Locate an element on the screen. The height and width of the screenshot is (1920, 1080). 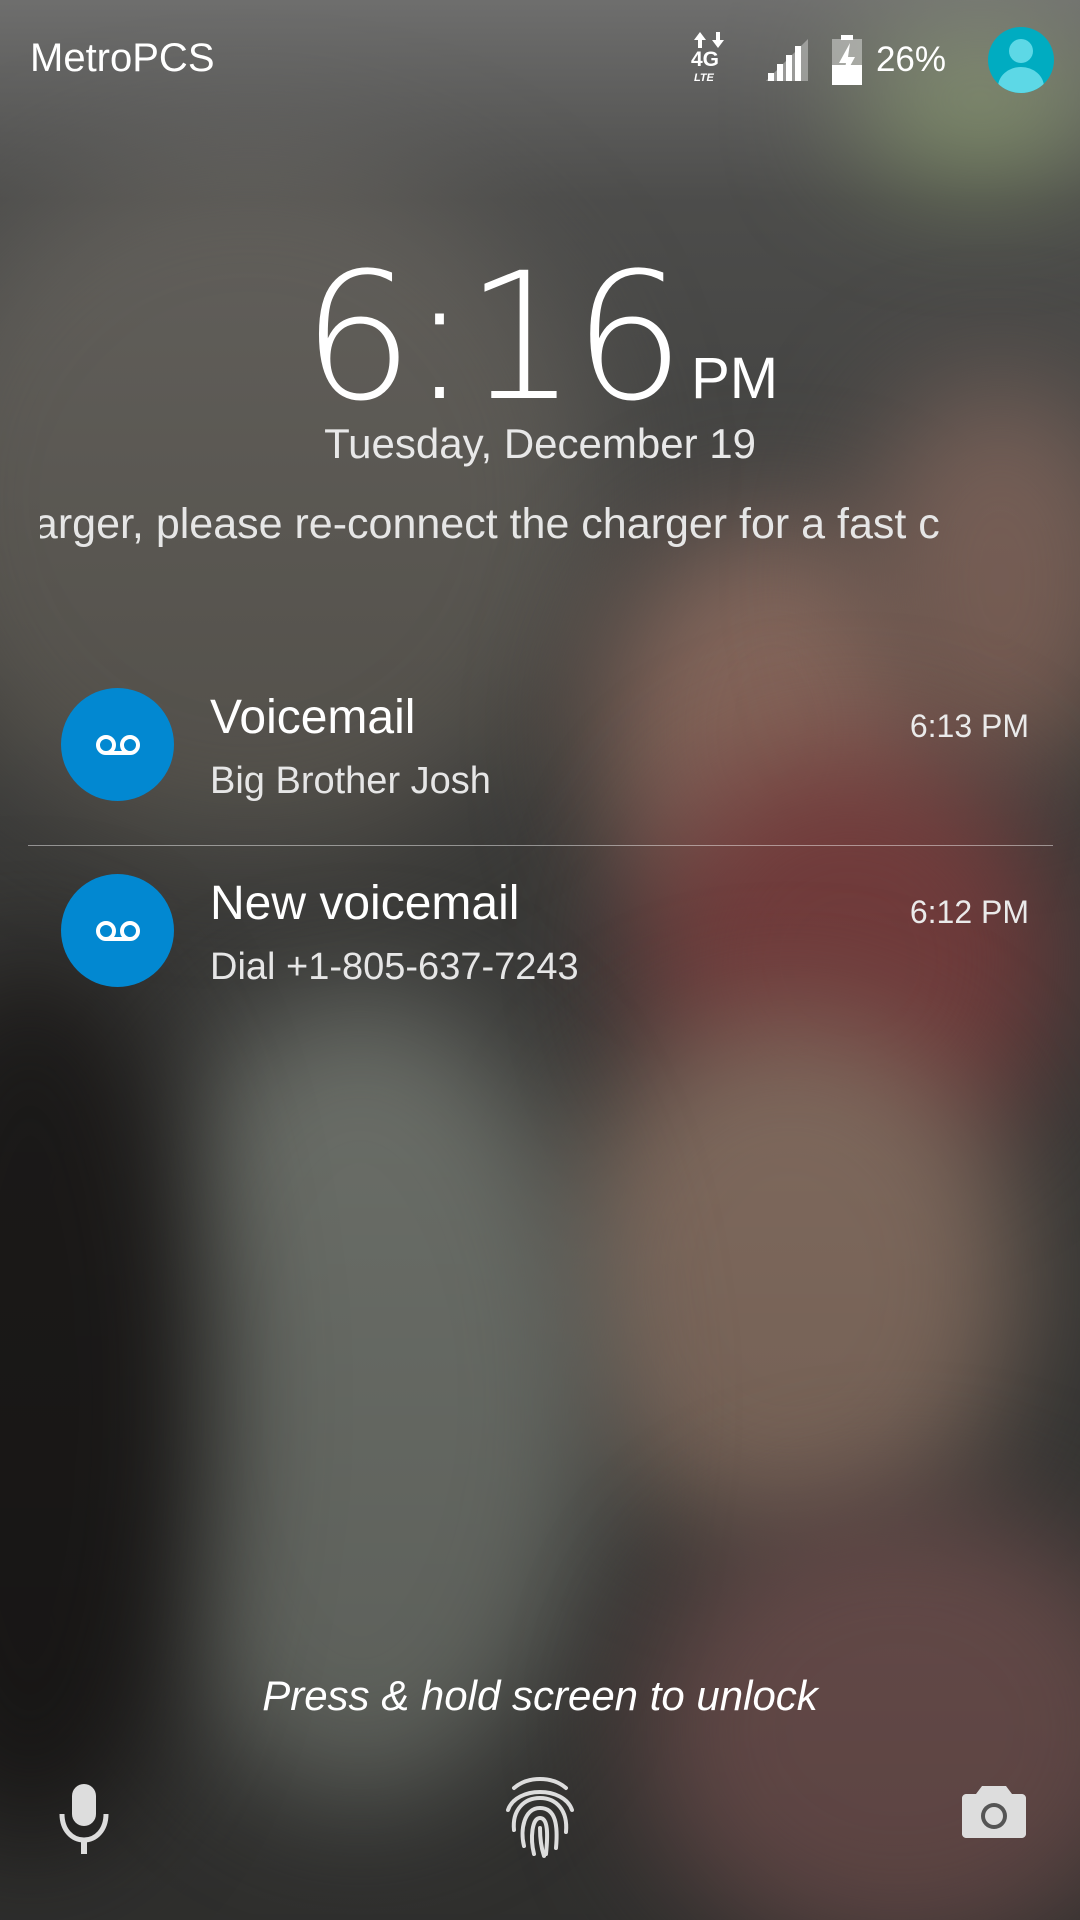
clock-time: 6:16 is located at coordinates (493, 337).